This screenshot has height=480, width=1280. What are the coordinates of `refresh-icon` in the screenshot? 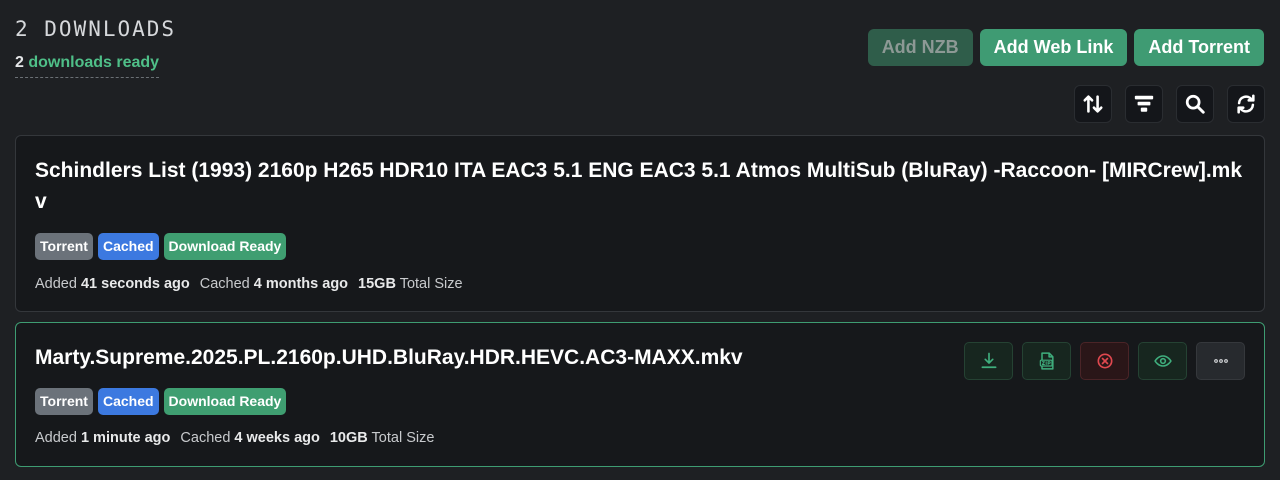 It's located at (1246, 104).